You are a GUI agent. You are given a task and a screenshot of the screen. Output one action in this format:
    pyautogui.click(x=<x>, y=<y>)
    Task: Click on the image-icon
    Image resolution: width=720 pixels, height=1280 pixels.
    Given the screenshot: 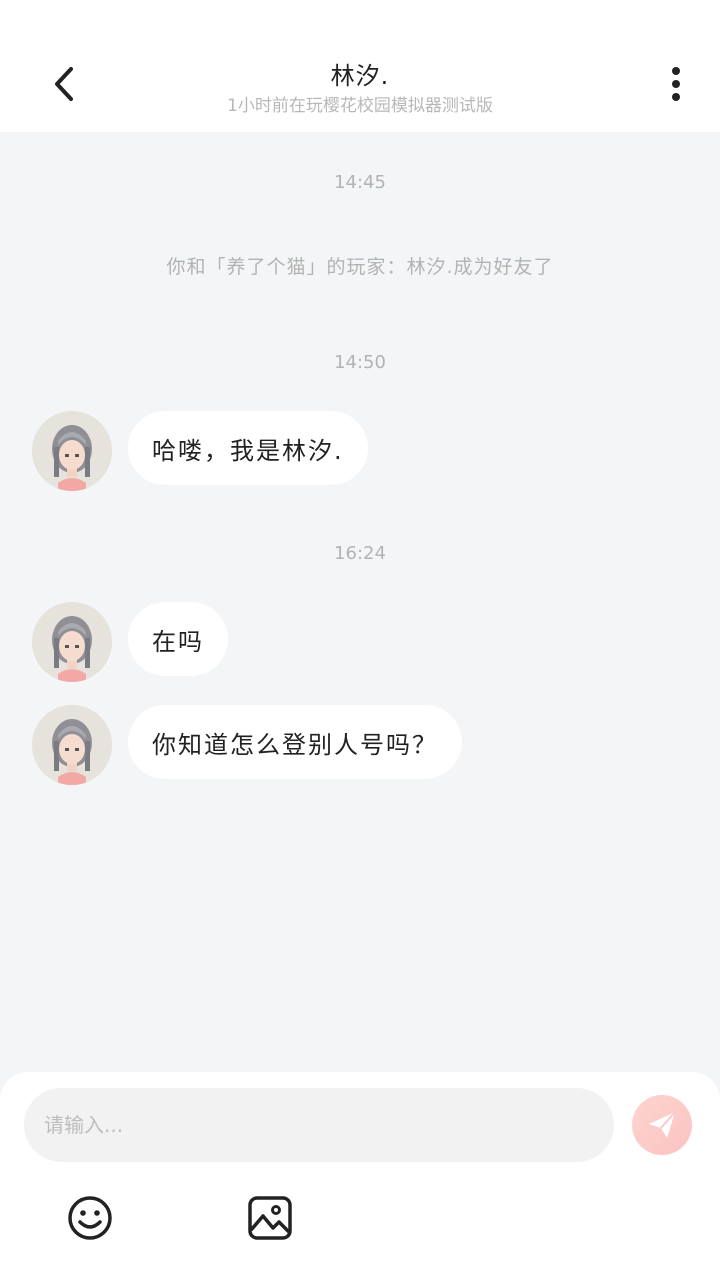 What is the action you would take?
    pyautogui.click(x=270, y=1218)
    